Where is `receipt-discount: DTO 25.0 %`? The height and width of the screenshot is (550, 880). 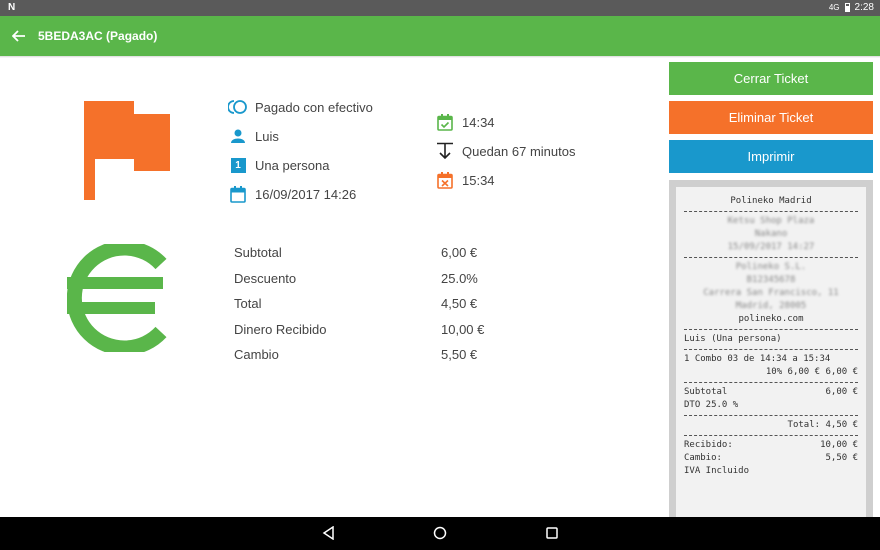
receipt-discount: DTO 25.0 % is located at coordinates (711, 405).